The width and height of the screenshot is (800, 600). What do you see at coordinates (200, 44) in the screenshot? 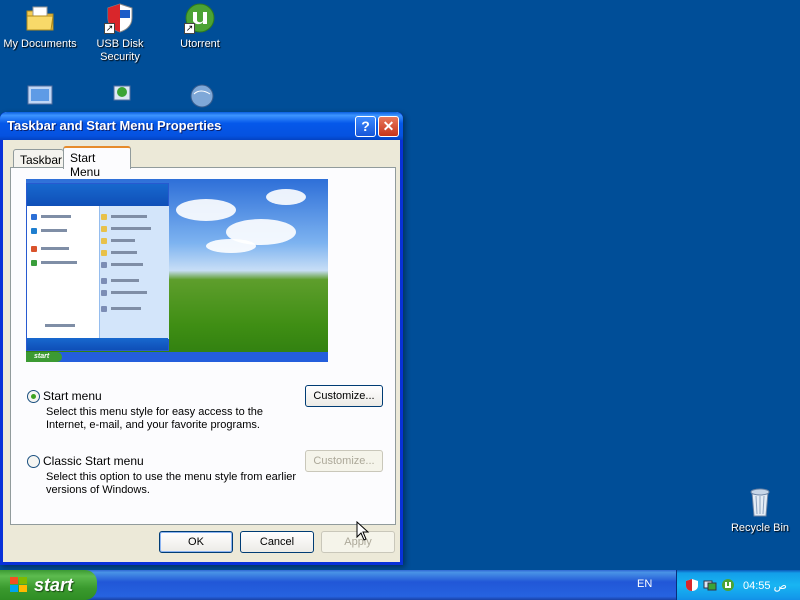
I see `desktop-icon-label: Utorrent` at bounding box center [200, 44].